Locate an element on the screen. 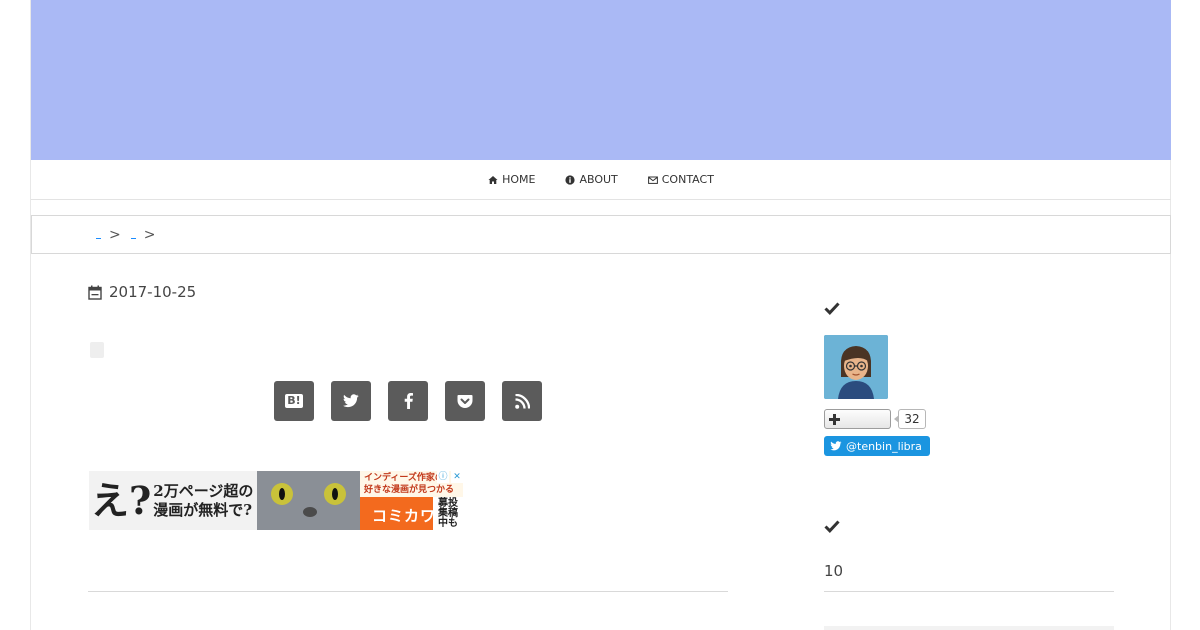 This screenshot has width=1200, height=630. ad-brand-area: インディーズ作家の 好きな漫画が見つかる コミカワ 募投 集稿 中も ⓘ ✕ is located at coordinates (411, 500).